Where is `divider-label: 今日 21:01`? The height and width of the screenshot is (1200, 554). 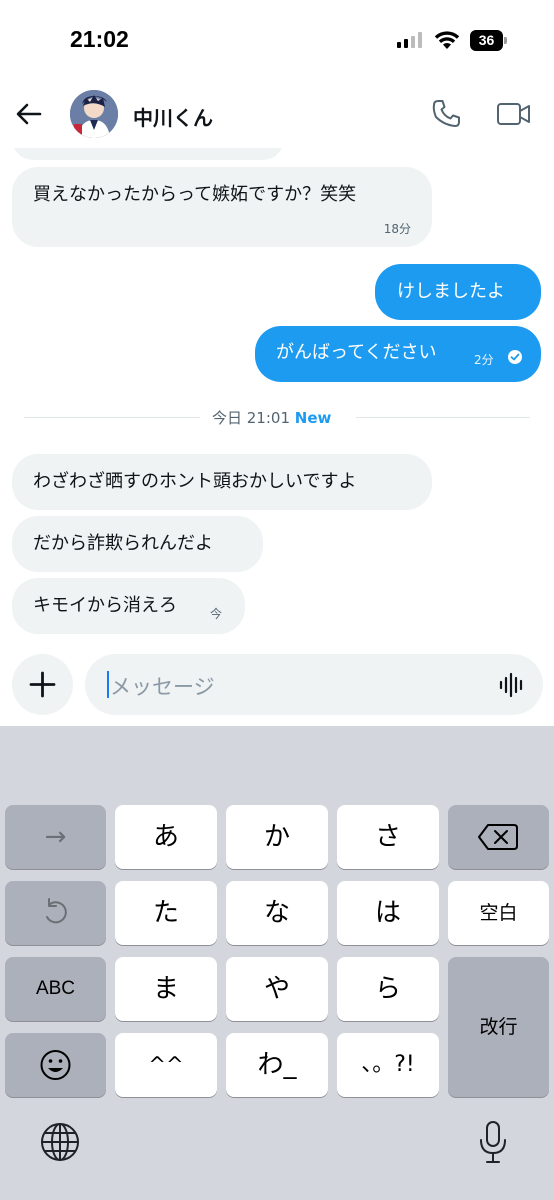 divider-label: 今日 21:01 is located at coordinates (251, 418).